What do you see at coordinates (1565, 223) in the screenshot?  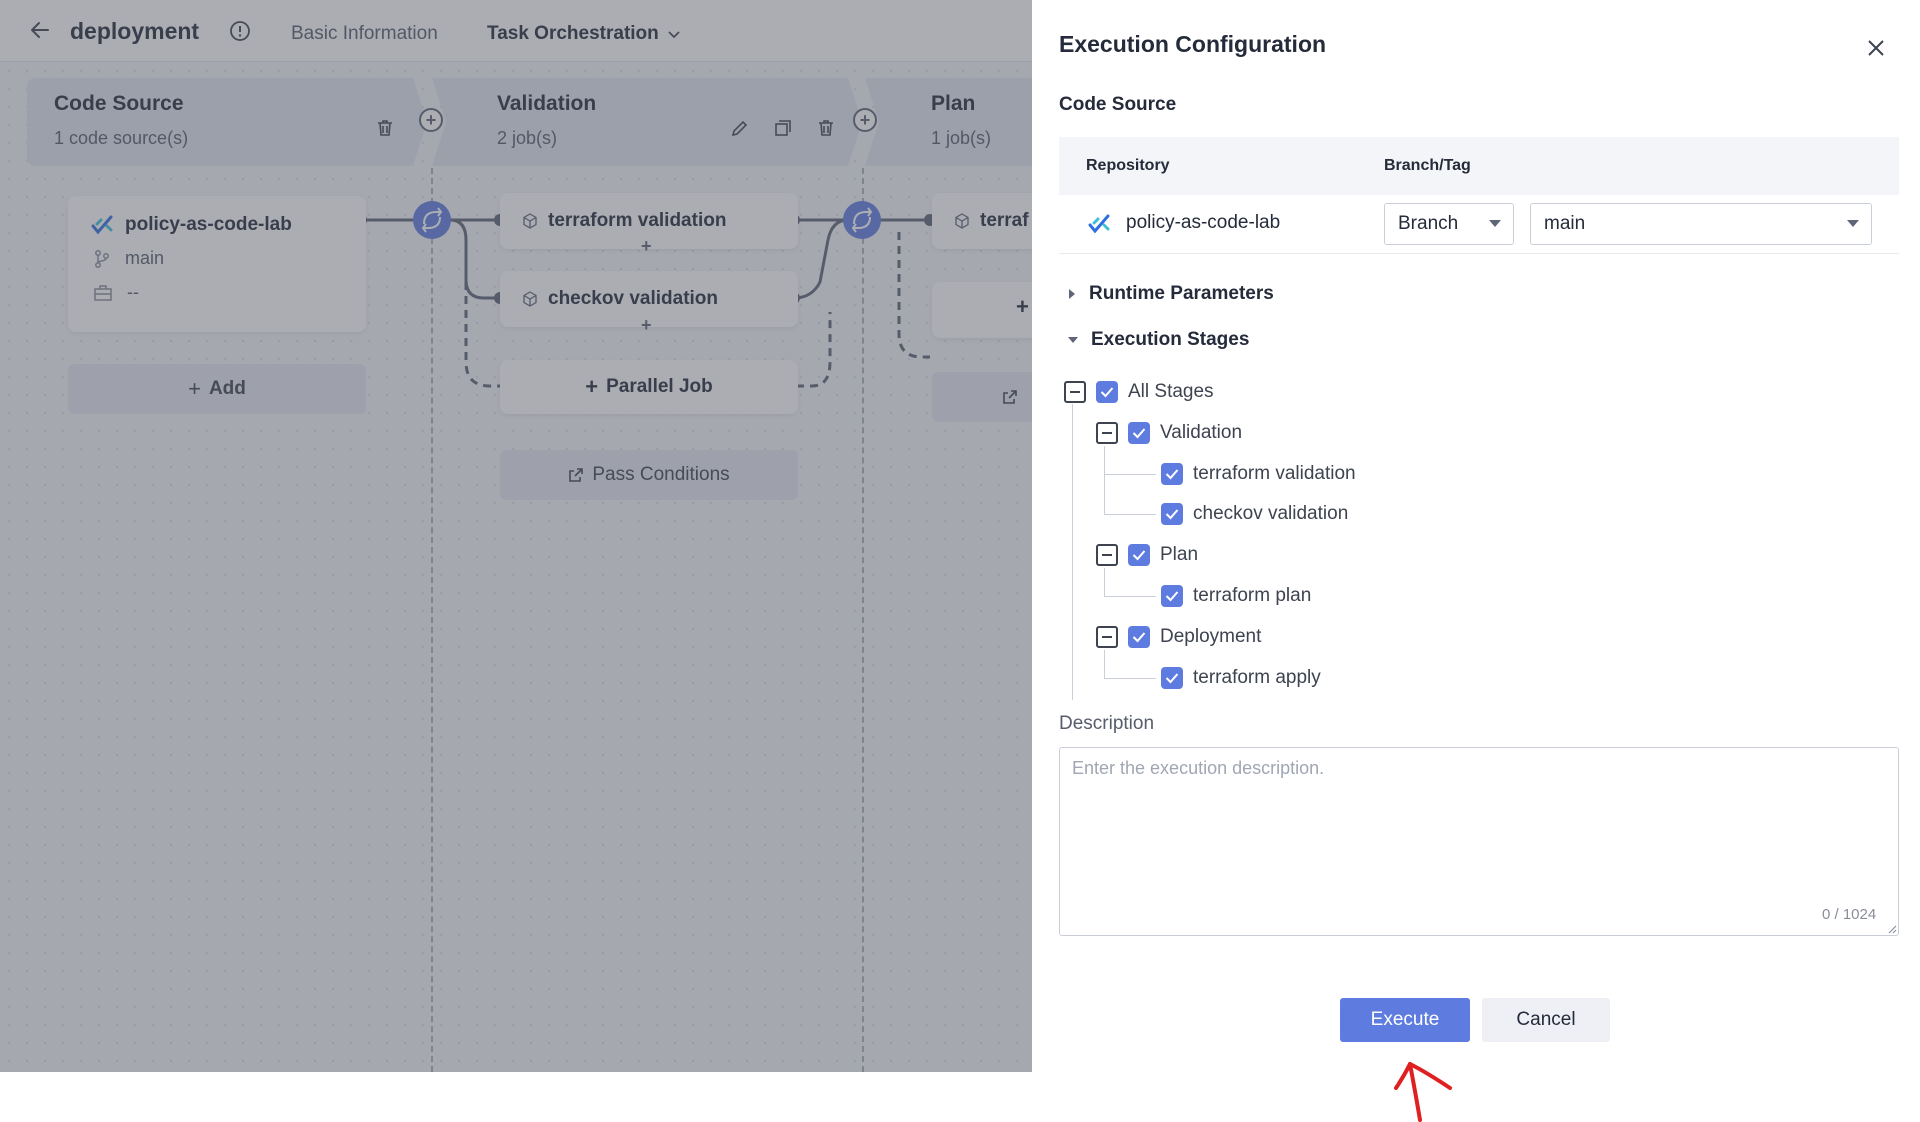 I see `branch-value: main` at bounding box center [1565, 223].